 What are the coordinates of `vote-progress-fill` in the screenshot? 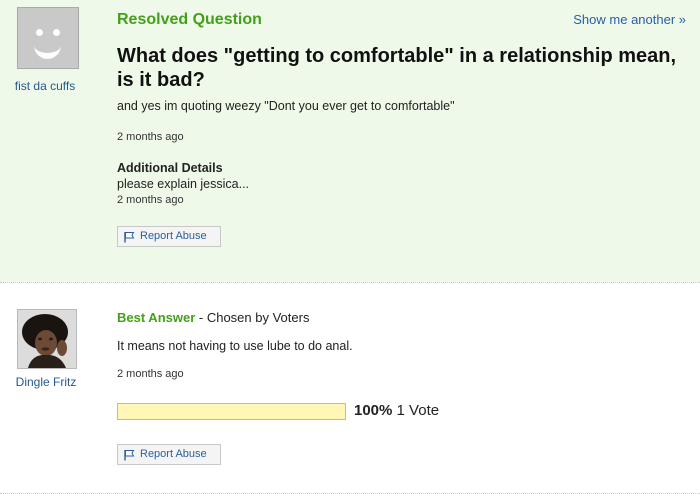 It's located at (231, 411).